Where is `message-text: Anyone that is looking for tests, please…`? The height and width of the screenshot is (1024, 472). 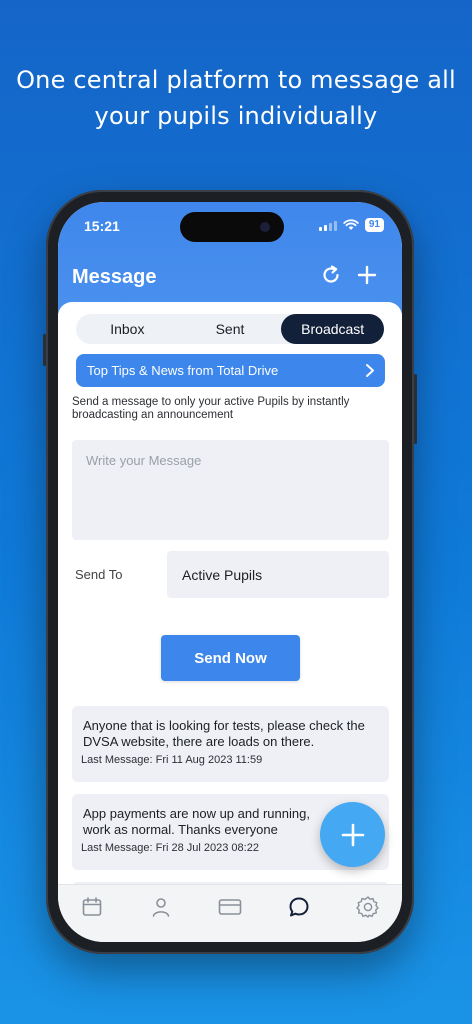
message-text: Anyone that is looking for tests, please… is located at coordinates (224, 733).